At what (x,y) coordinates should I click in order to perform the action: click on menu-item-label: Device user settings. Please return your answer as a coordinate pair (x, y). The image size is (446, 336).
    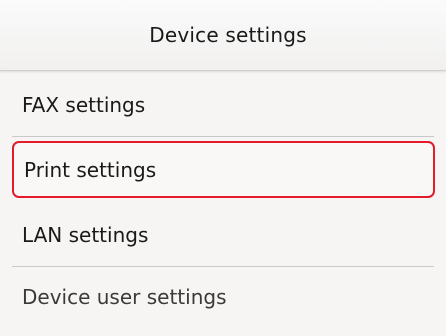
    Looking at the image, I should click on (124, 297).